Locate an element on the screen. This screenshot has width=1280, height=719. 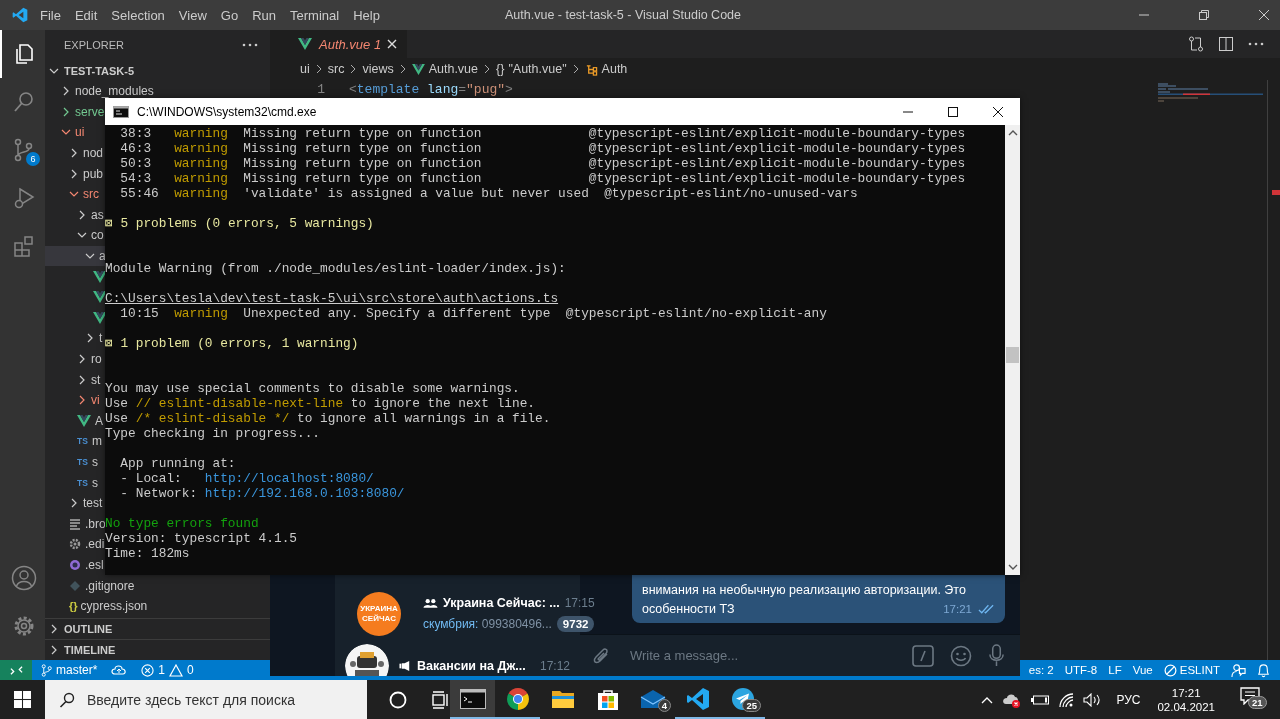
taskbar-app is located at coordinates (472, 699).